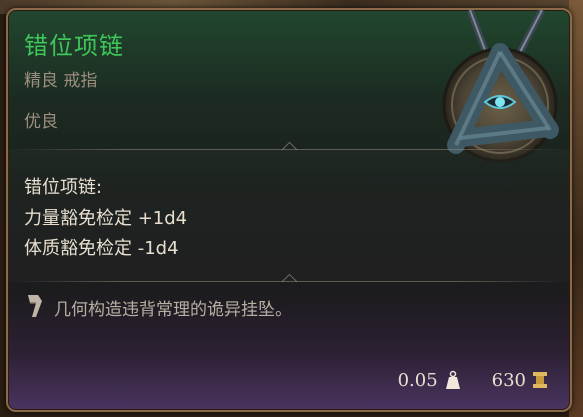 The image size is (583, 417). What do you see at coordinates (74, 46) in the screenshot?
I see `item-name: 错位项链` at bounding box center [74, 46].